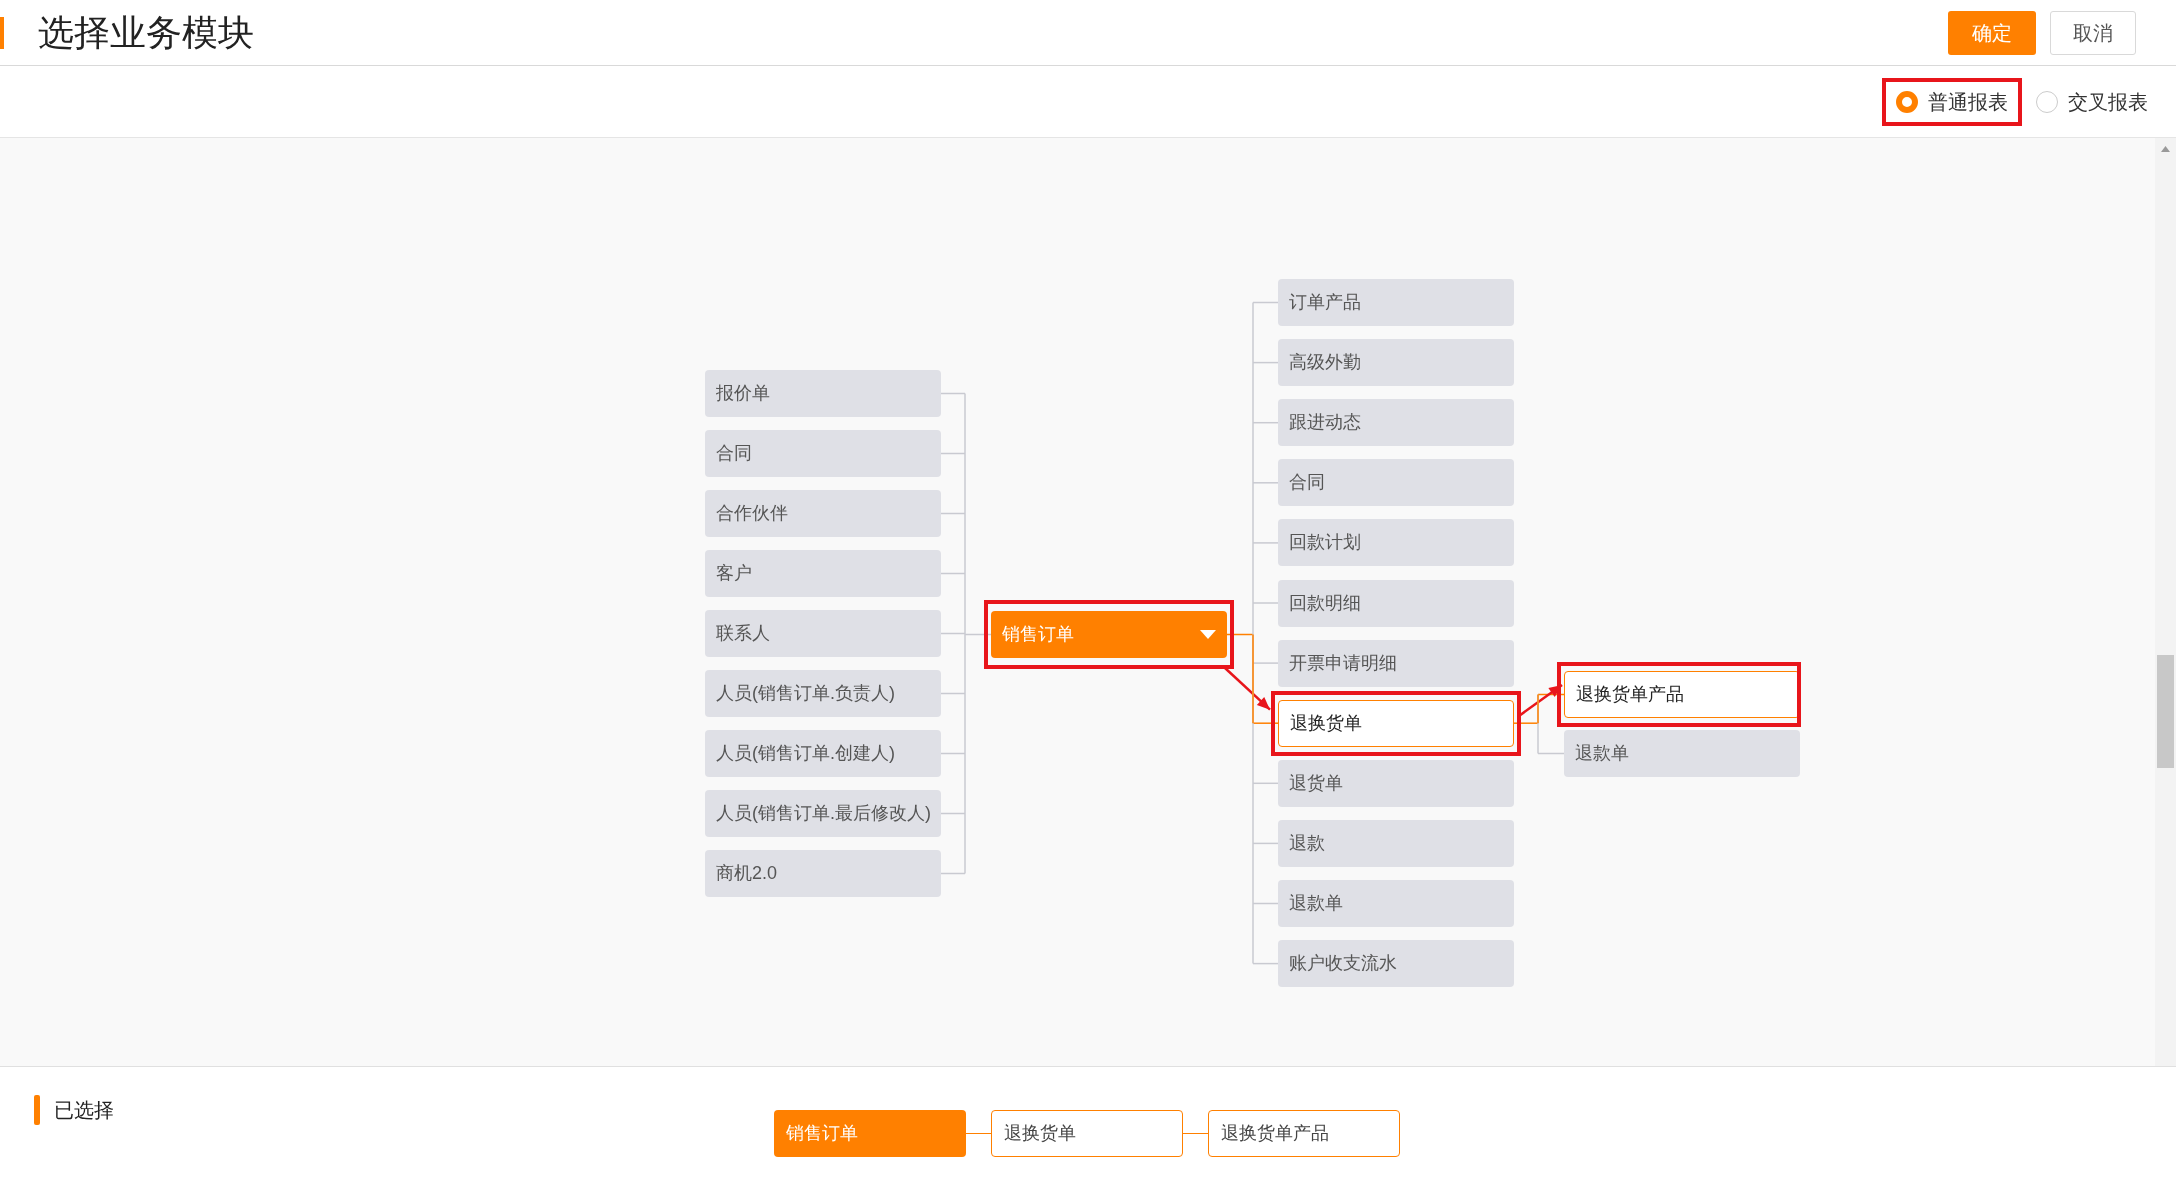 The height and width of the screenshot is (1203, 2176). What do you see at coordinates (823, 813) in the screenshot?
I see `tree-node: 人员(销售订单.最后修改人)` at bounding box center [823, 813].